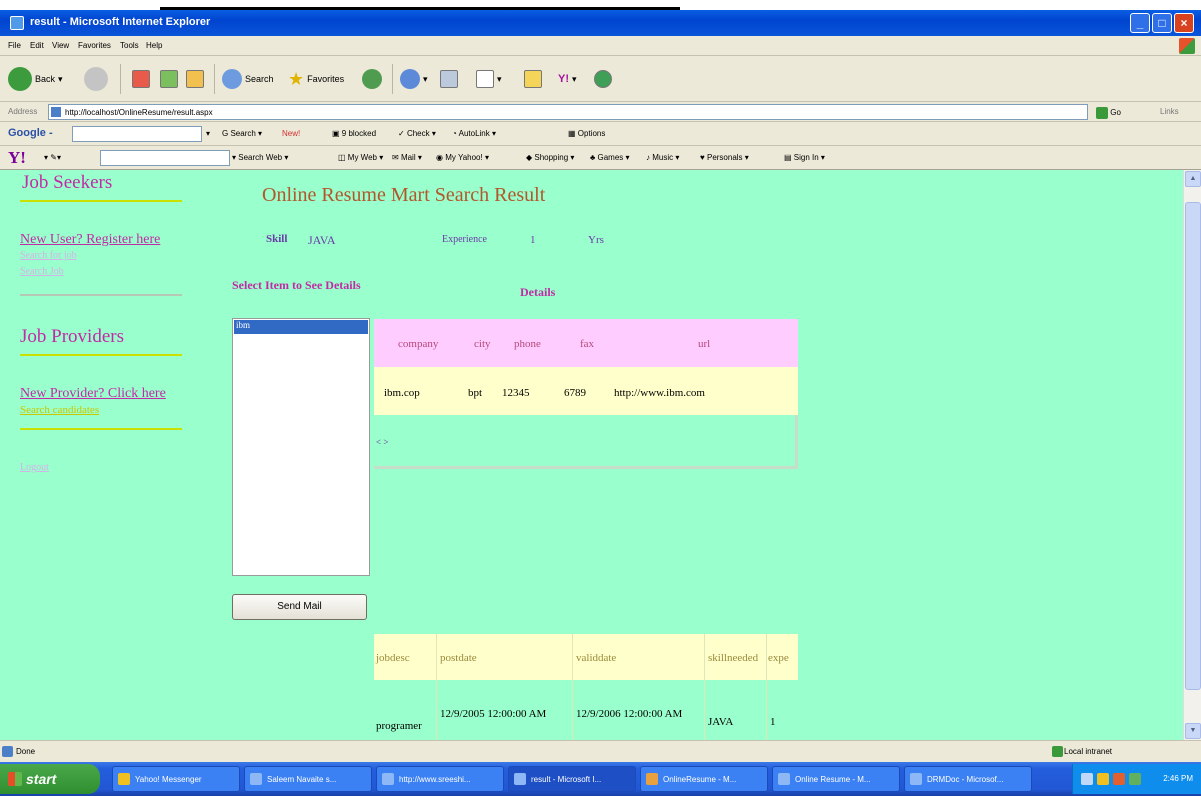 The width and height of the screenshot is (1201, 796). Describe the element at coordinates (52, 157) in the screenshot. I see `yahoo-menu-icon: ▾ ✎▾` at that location.